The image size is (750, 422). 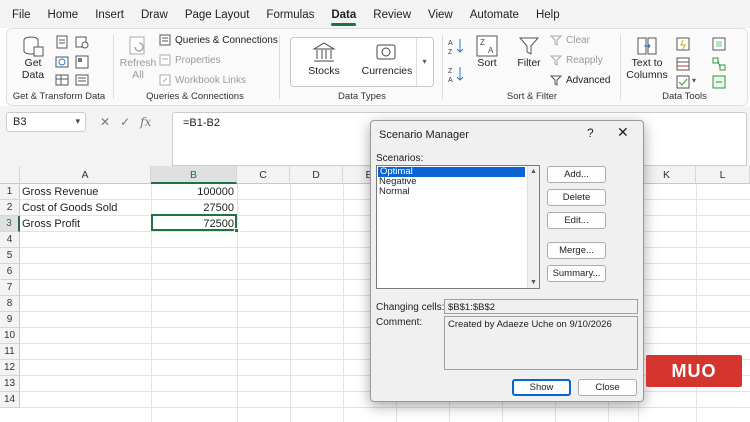 What do you see at coordinates (533, 171) in the screenshot?
I see `scroll-up-icon: ▲` at bounding box center [533, 171].